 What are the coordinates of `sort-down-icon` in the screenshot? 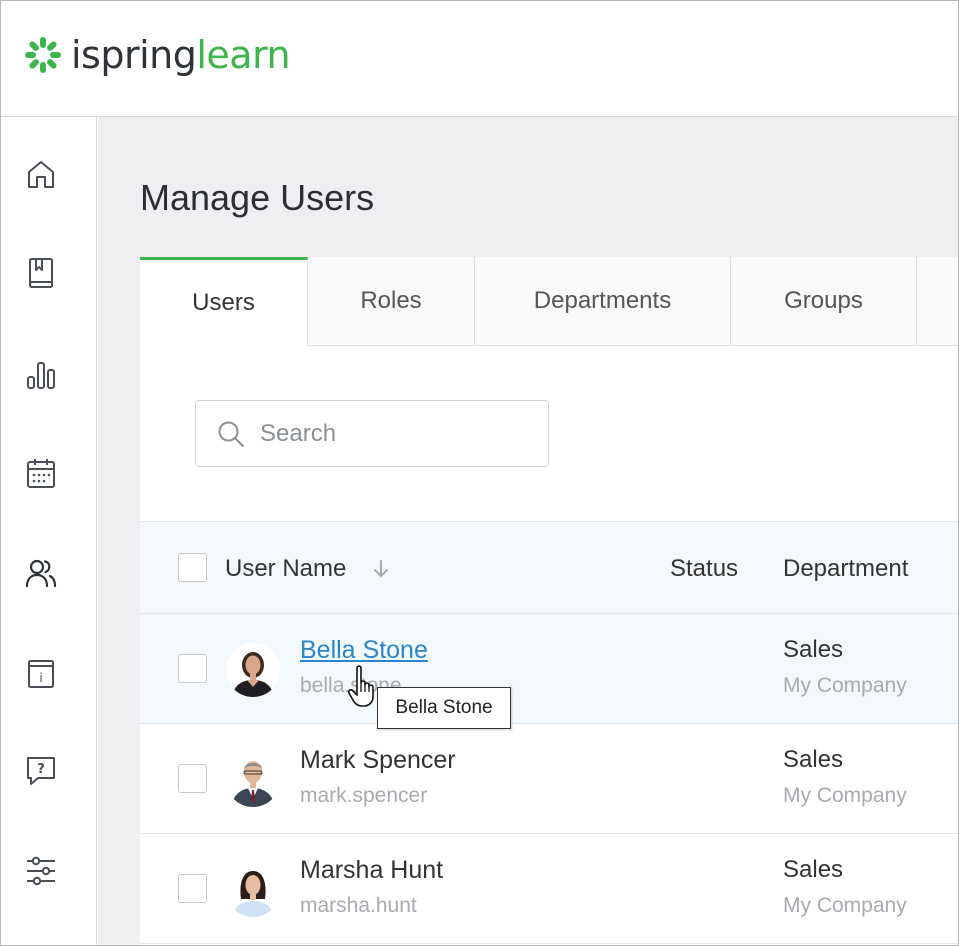 It's located at (381, 569).